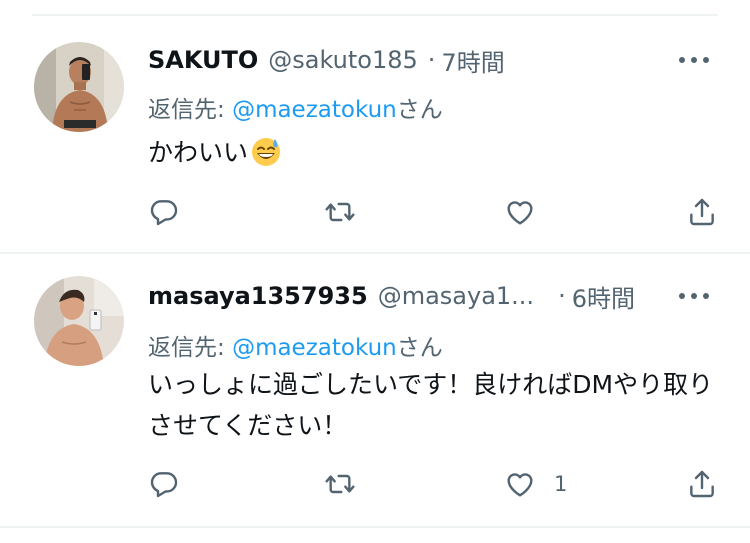 This screenshot has height=543, width=750. I want to click on tweet-header: masaya1357935 @masaya1... · 6時間, so click(429, 296).